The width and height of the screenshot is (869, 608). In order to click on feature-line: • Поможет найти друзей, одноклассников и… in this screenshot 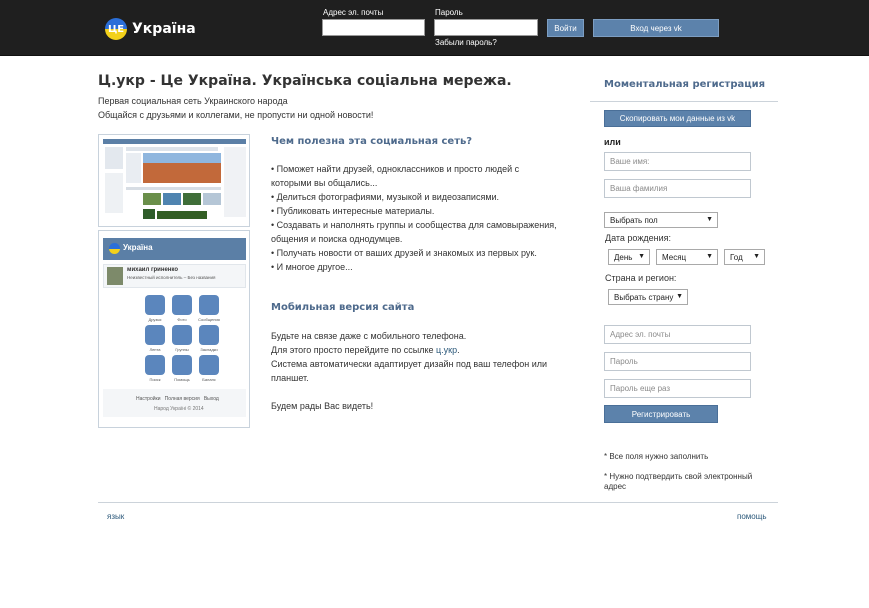, I will do `click(395, 169)`.